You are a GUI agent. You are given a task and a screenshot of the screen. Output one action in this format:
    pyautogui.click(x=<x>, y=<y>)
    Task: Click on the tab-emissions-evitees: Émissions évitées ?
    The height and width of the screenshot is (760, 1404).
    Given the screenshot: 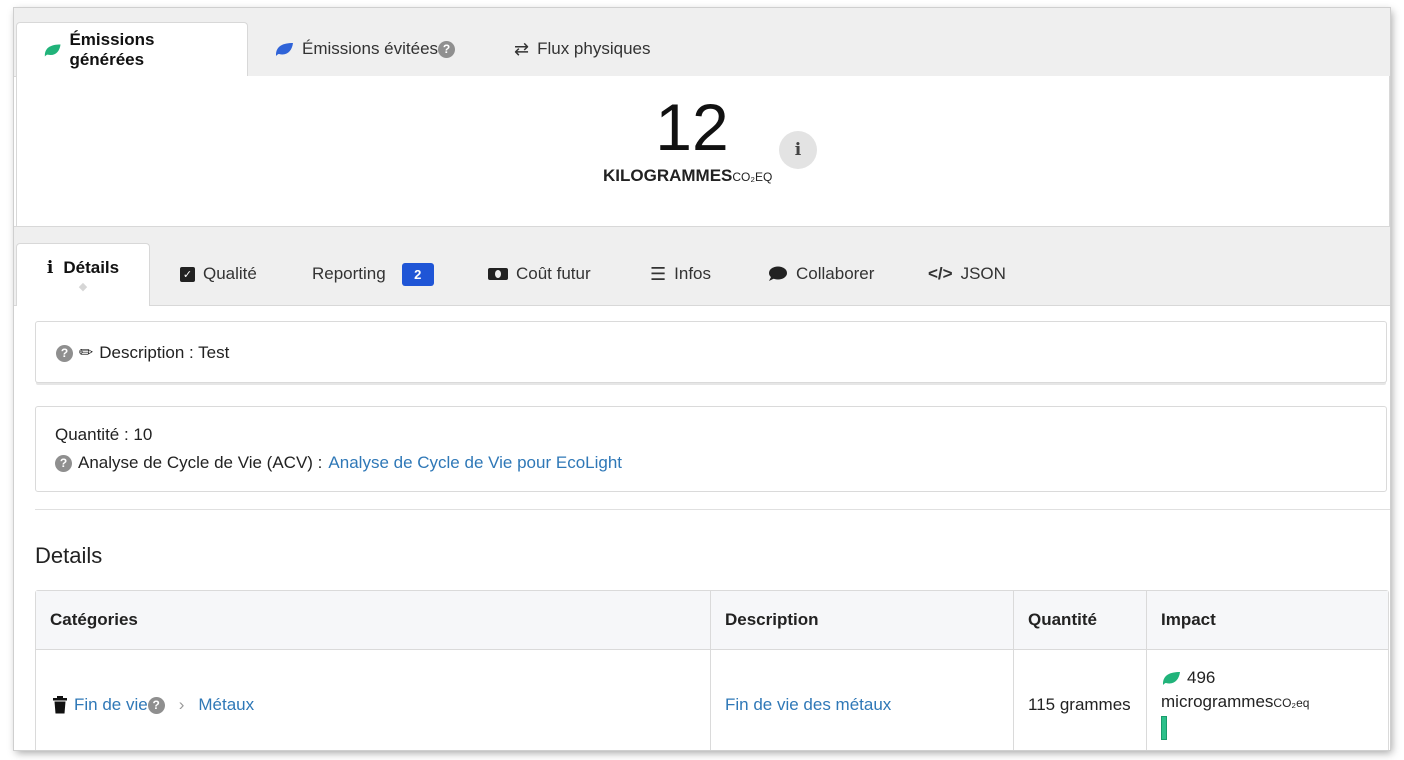 What is the action you would take?
    pyautogui.click(x=364, y=49)
    